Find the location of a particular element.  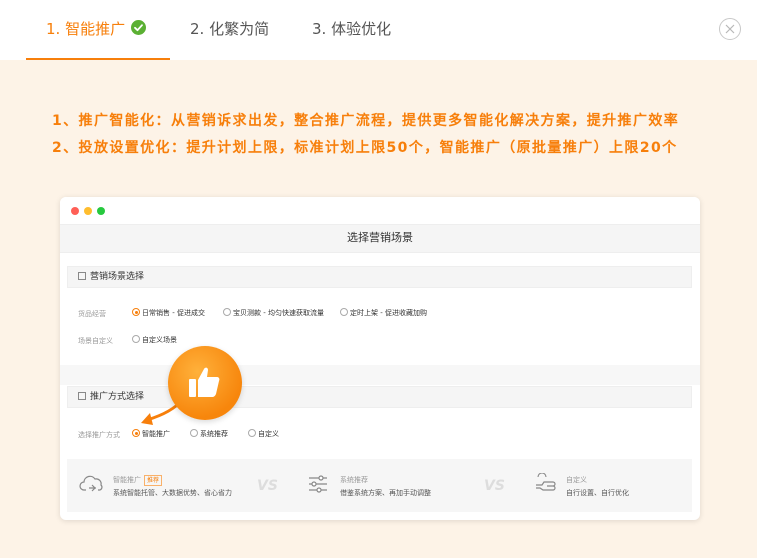

radio-daily-sales: 日常销售 - 促进成交 is located at coordinates (168, 313).